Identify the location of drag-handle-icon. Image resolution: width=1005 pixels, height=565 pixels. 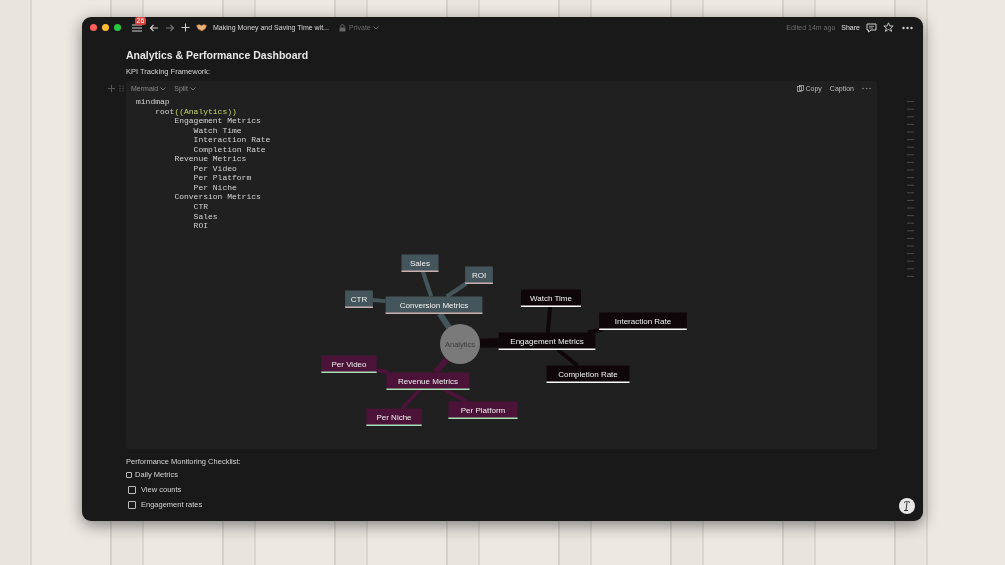
(121, 88).